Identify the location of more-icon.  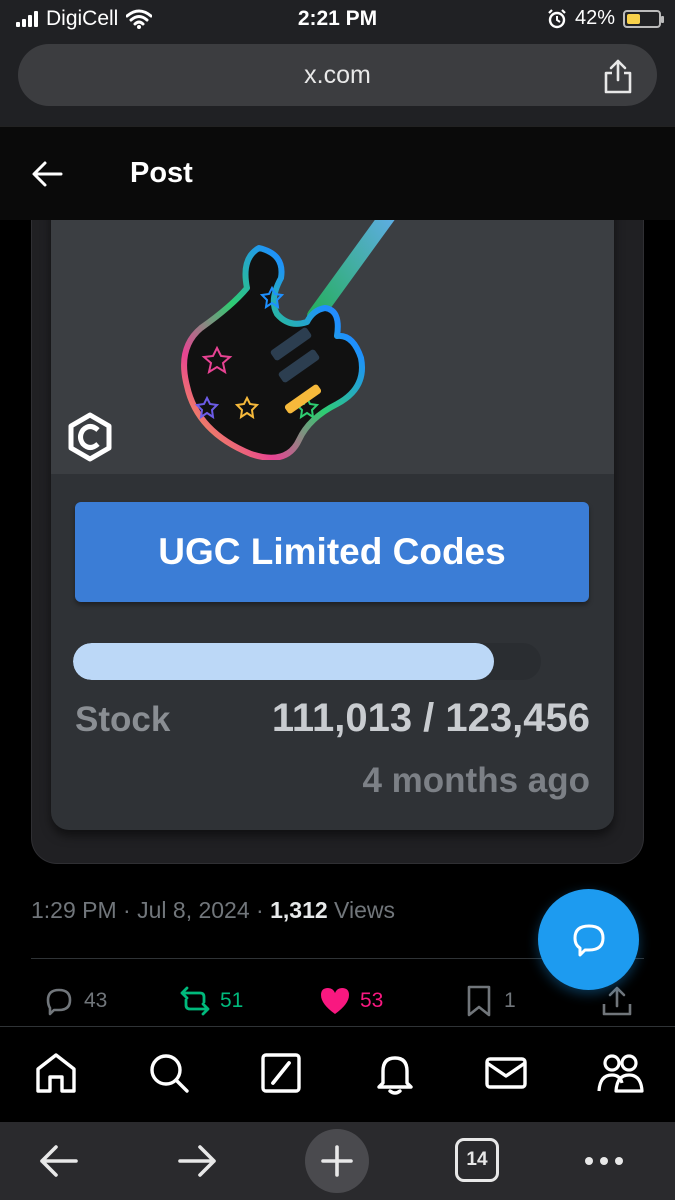
(604, 1161).